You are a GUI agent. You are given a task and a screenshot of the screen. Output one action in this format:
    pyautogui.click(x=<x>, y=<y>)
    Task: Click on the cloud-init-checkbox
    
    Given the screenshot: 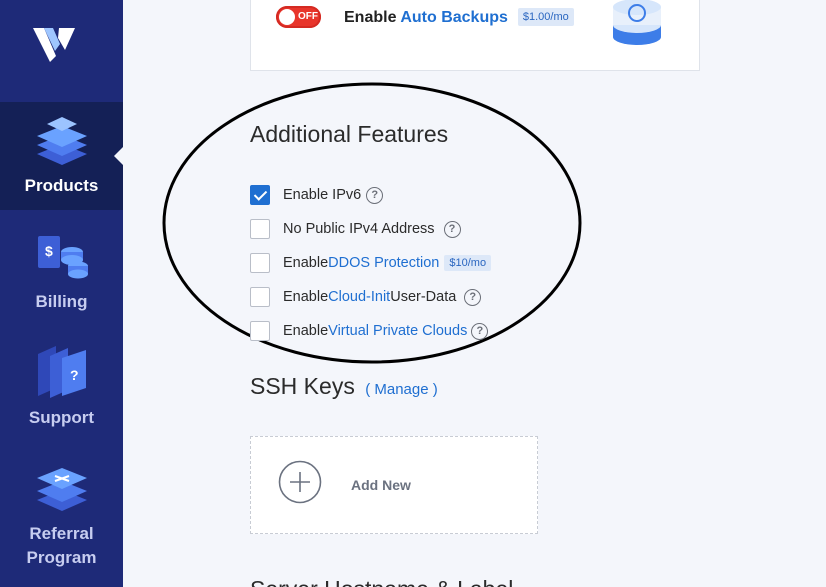 What is the action you would take?
    pyautogui.click(x=260, y=297)
    